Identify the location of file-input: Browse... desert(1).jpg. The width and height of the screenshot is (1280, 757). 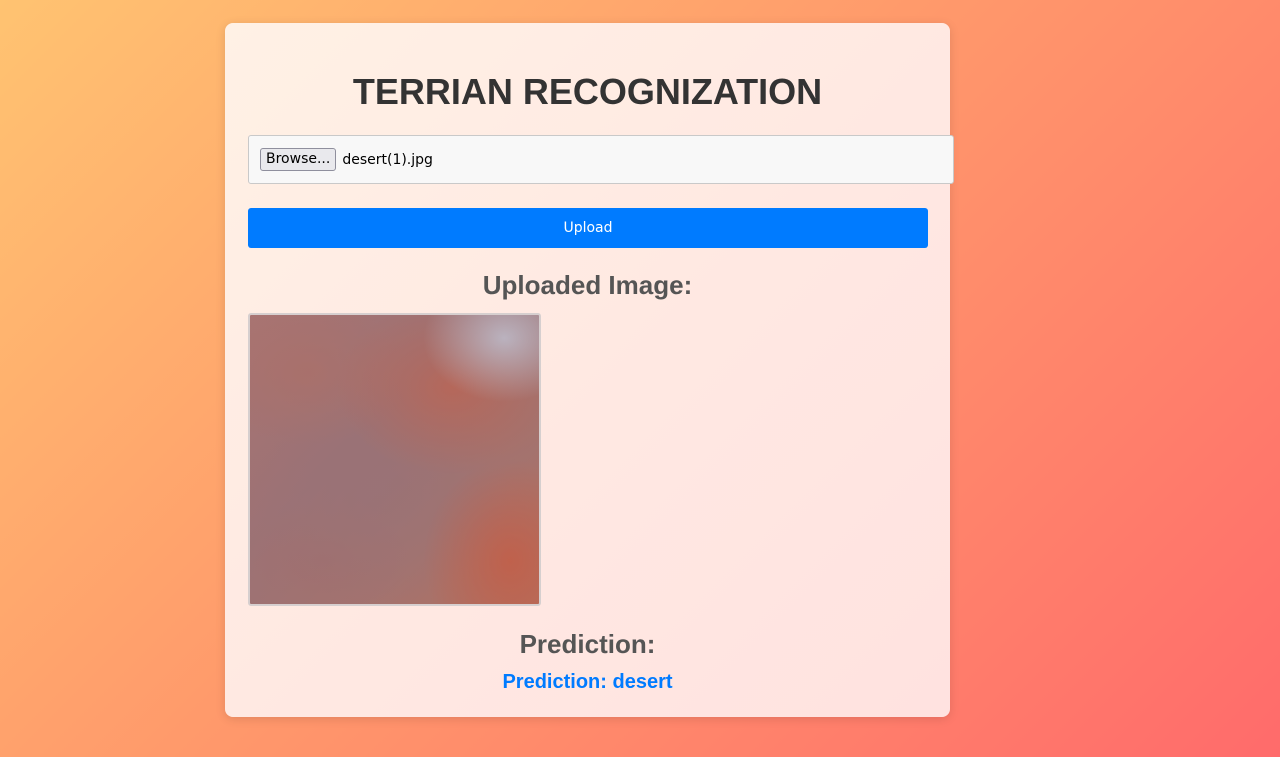
(601, 159).